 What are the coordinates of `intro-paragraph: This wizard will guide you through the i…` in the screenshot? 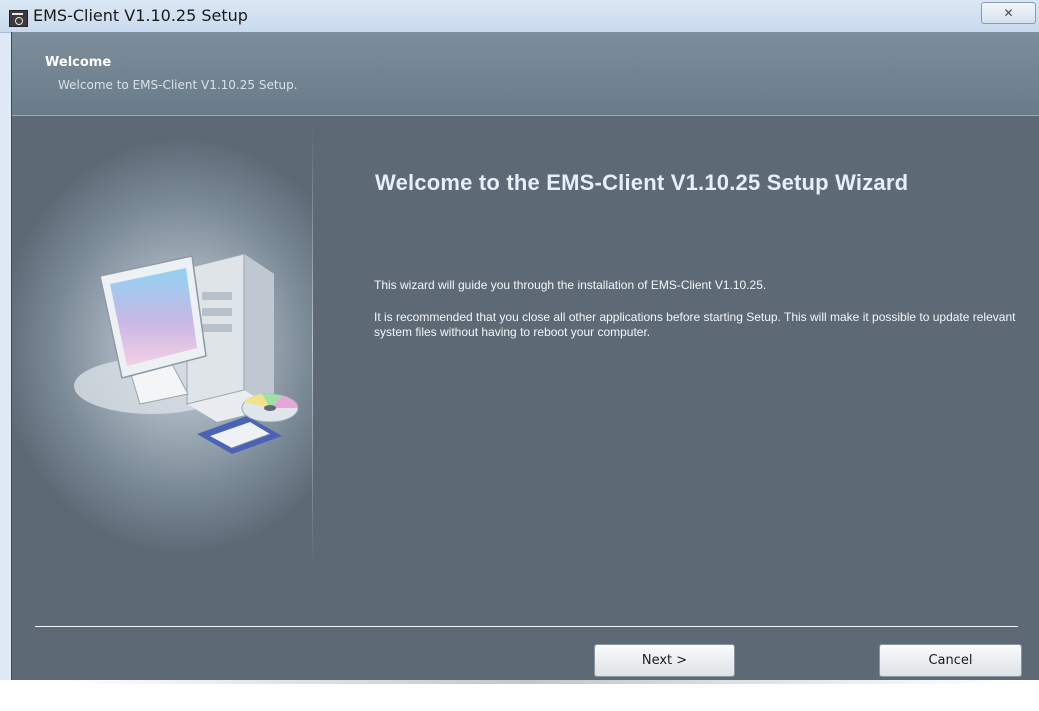 It's located at (570, 285).